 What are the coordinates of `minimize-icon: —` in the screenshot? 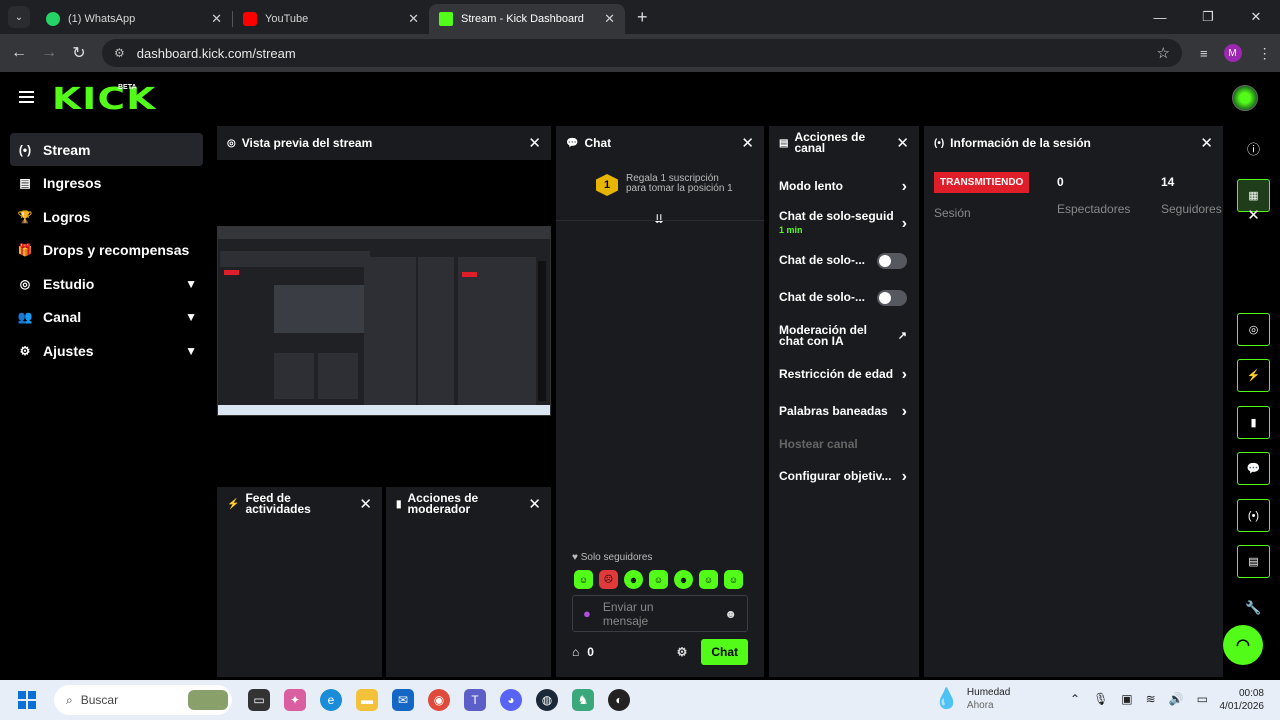 It's located at (1160, 17).